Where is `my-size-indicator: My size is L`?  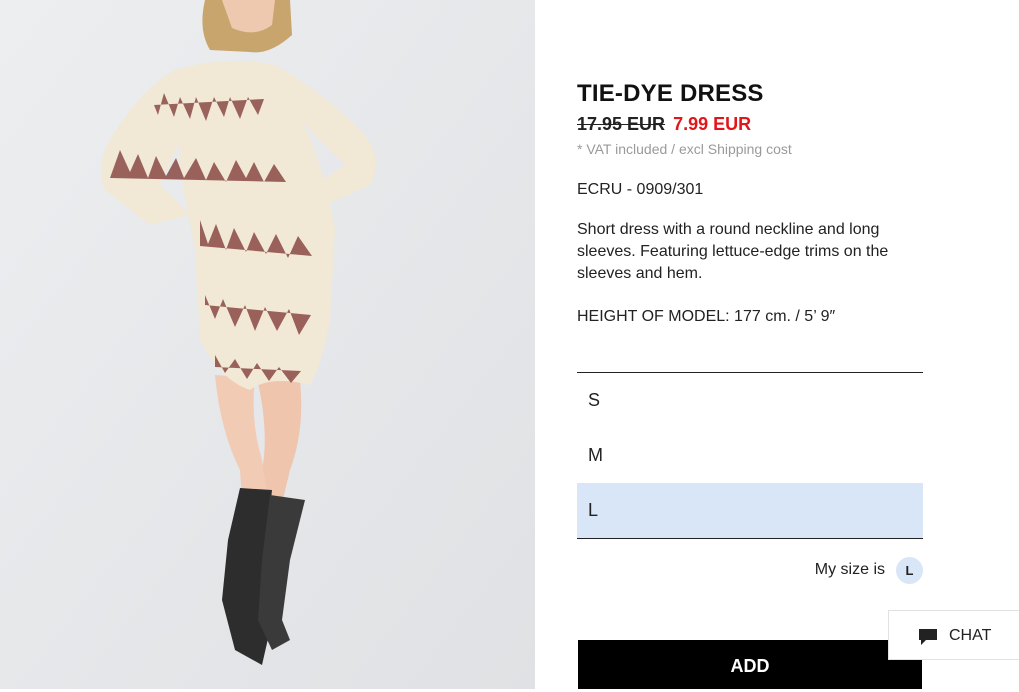
my-size-indicator: My size is L is located at coordinates (750, 570).